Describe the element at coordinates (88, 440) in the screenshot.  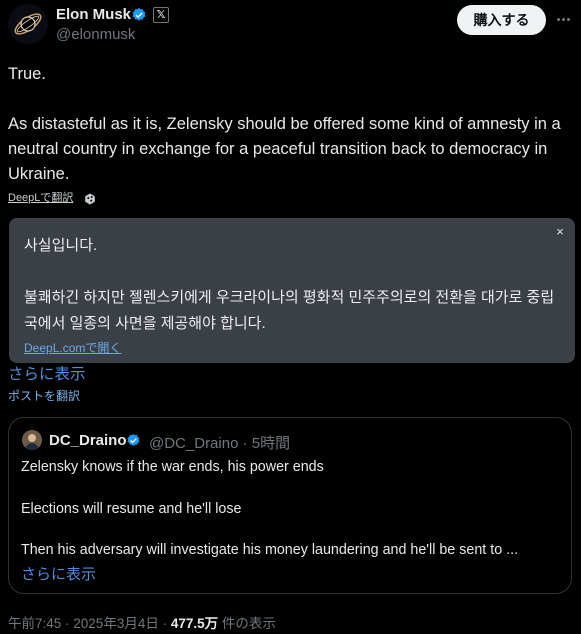
I see `quote-author-name: DC_Draino` at that location.